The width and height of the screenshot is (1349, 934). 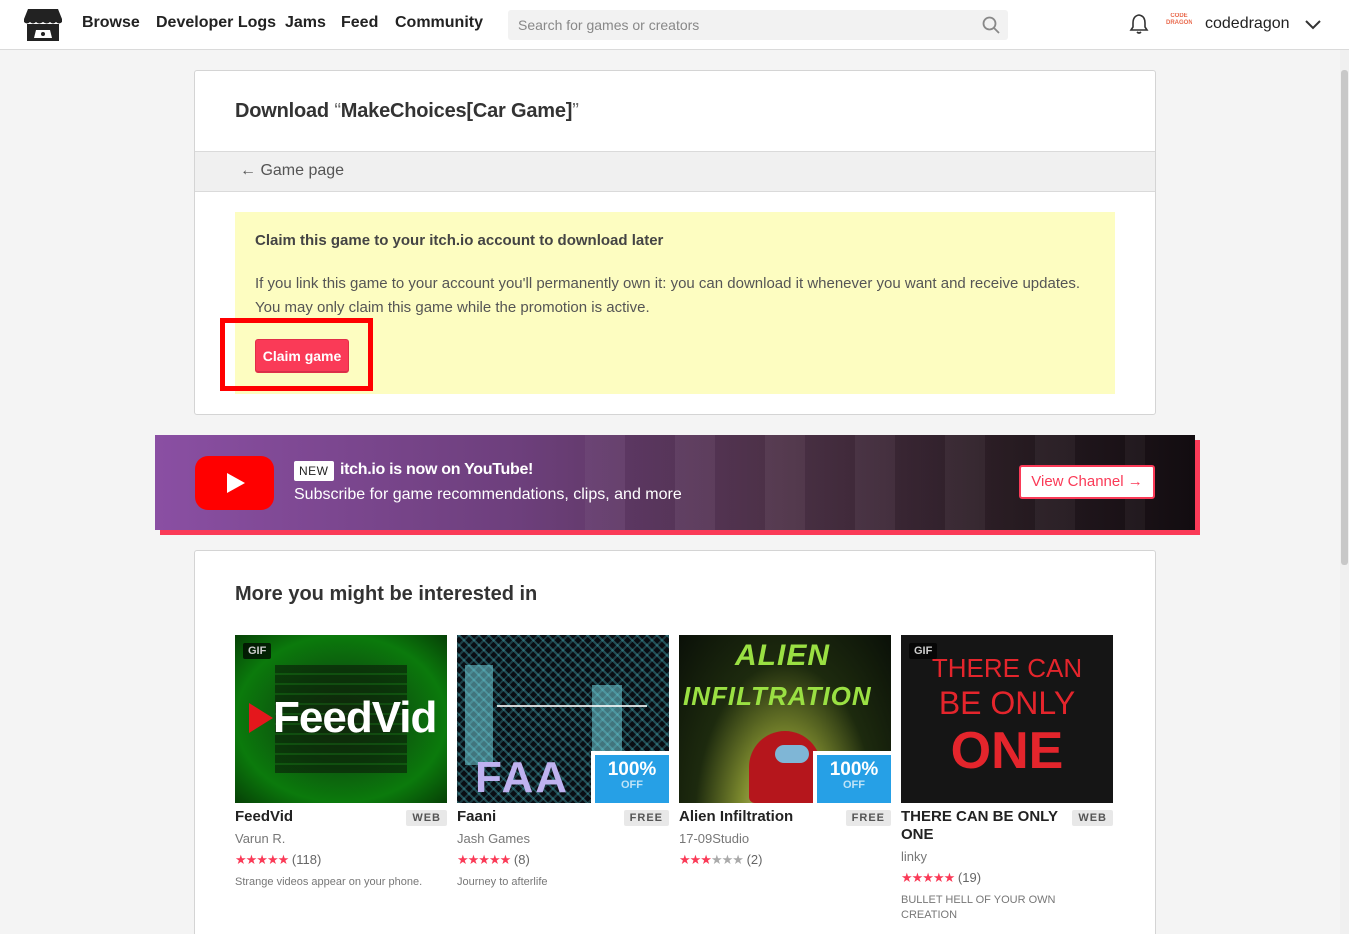 What do you see at coordinates (502, 882) in the screenshot?
I see `game-description: Journey to afterlife` at bounding box center [502, 882].